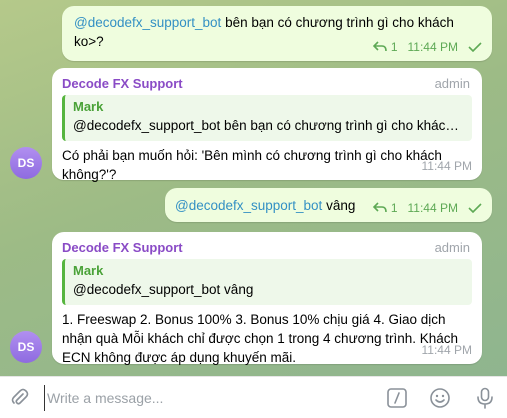  Describe the element at coordinates (440, 398) in the screenshot. I see `emoji-icon` at that location.